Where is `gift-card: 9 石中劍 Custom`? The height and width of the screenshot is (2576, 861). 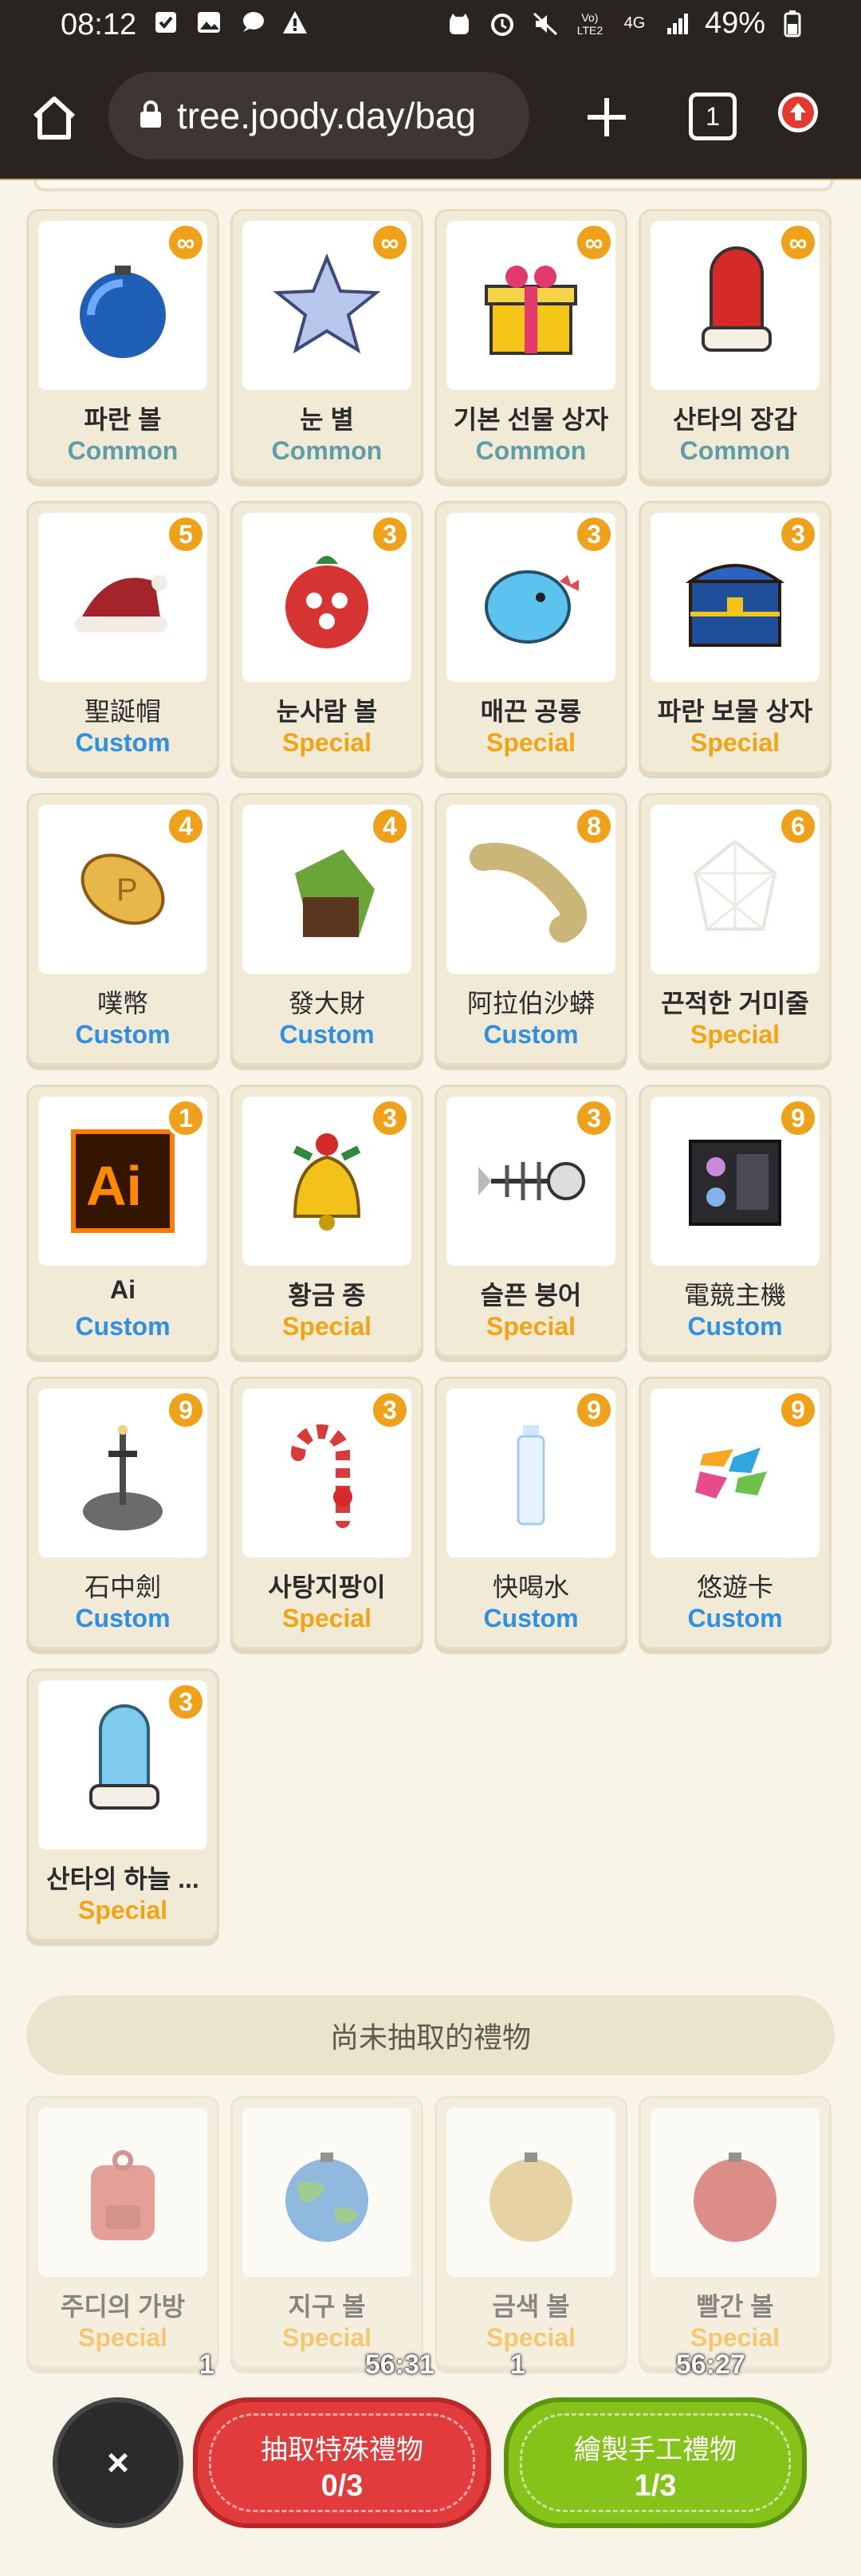
gift-card: 9 石中劍 Custom is located at coordinates (122, 1513).